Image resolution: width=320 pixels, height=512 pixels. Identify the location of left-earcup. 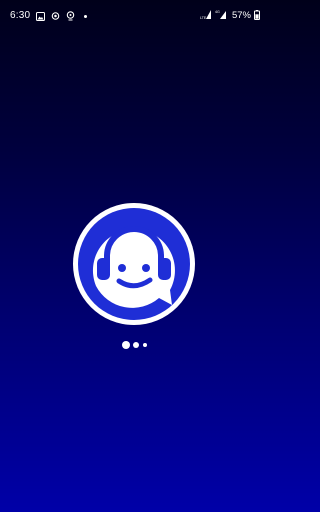
(103, 269).